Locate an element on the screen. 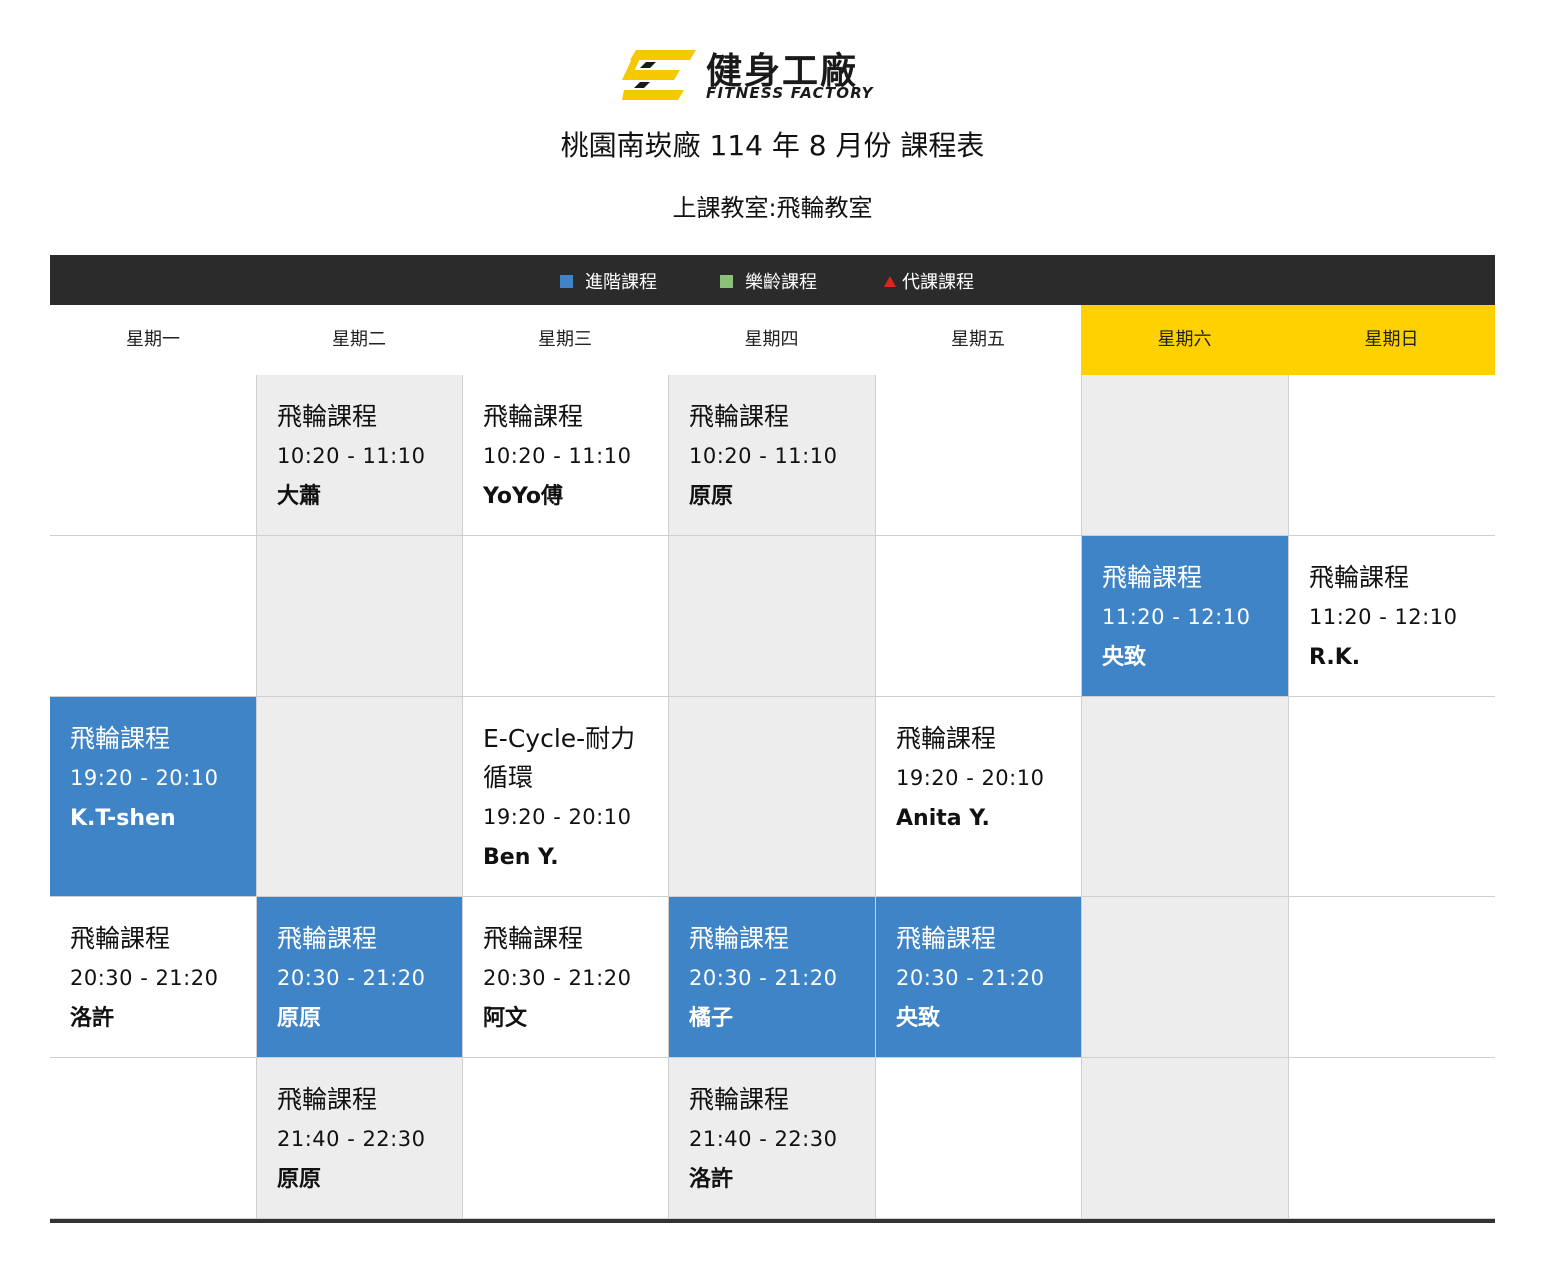 The width and height of the screenshot is (1545, 1274). class-entry: 飛輪課程 21:40 - 22:30 洛許 is located at coordinates (774, 1137).